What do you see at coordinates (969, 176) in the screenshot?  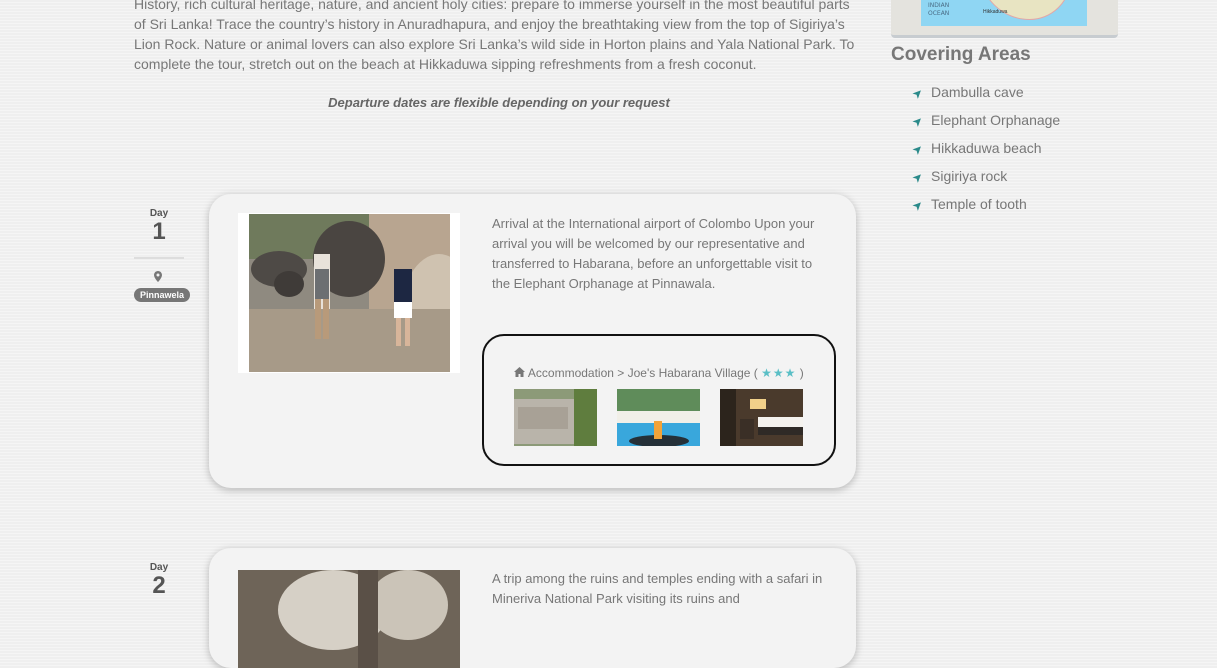 I see `area-label: Sigiriya rock` at bounding box center [969, 176].